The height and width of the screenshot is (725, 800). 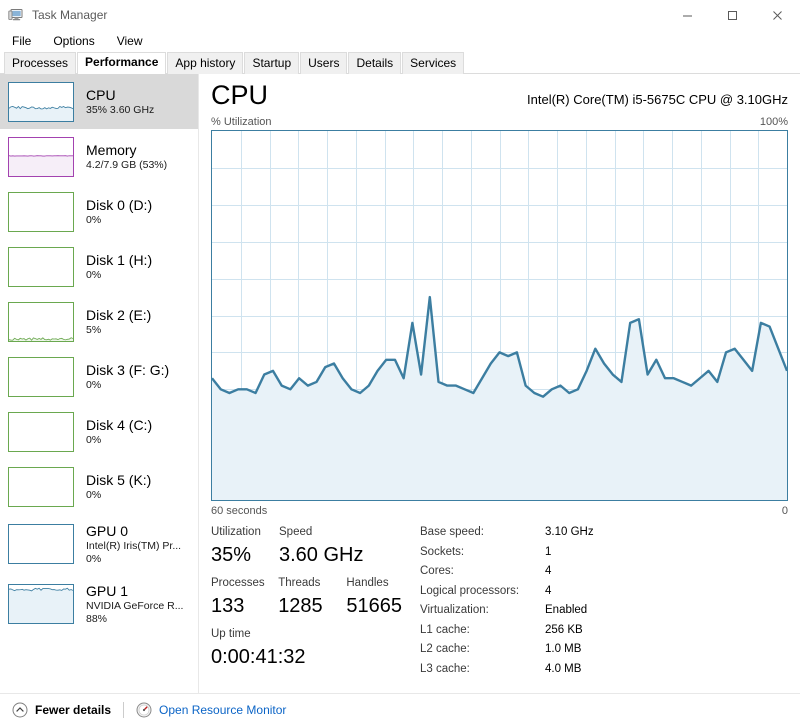 I want to click on stat-handles: Handles 51665, so click(x=374, y=596).